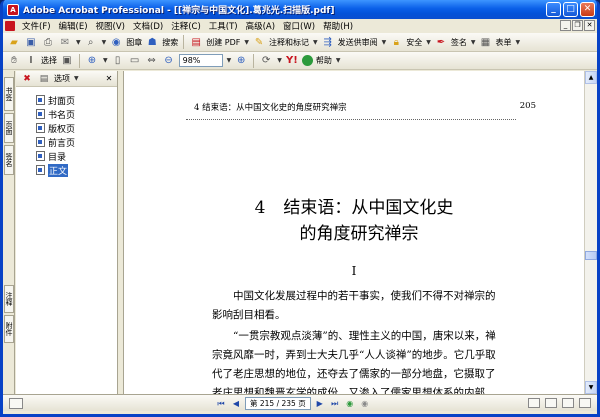  Describe the element at coordinates (104, 42) in the screenshot. I see `attach-dropdown-icon: ▼` at that location.